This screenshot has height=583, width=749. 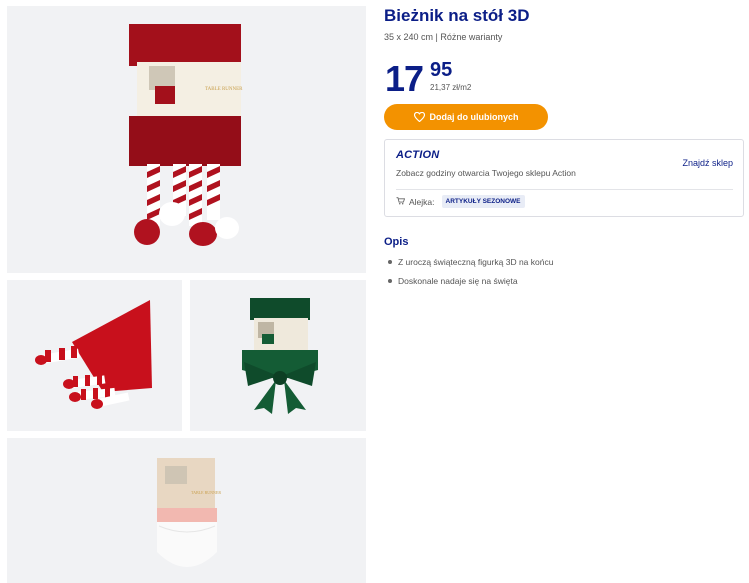 I want to click on action-logo-text: ACTION, so click(x=418, y=155).